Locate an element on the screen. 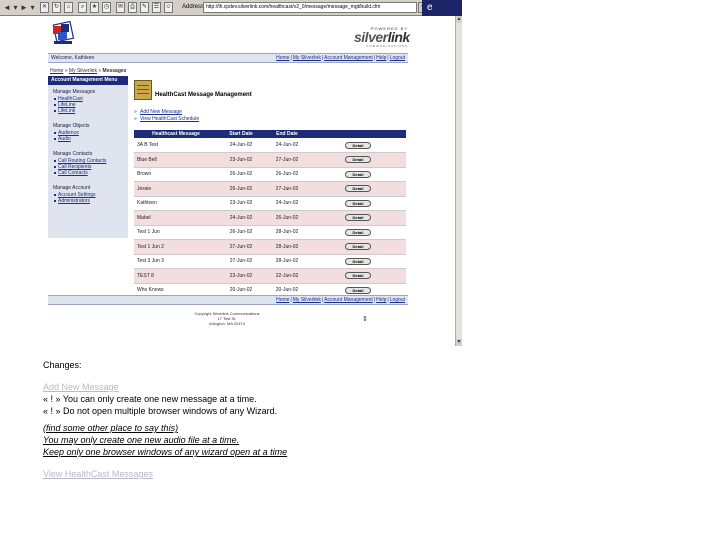 This screenshot has width=720, height=540. message-name: Brown is located at coordinates (176, 174).